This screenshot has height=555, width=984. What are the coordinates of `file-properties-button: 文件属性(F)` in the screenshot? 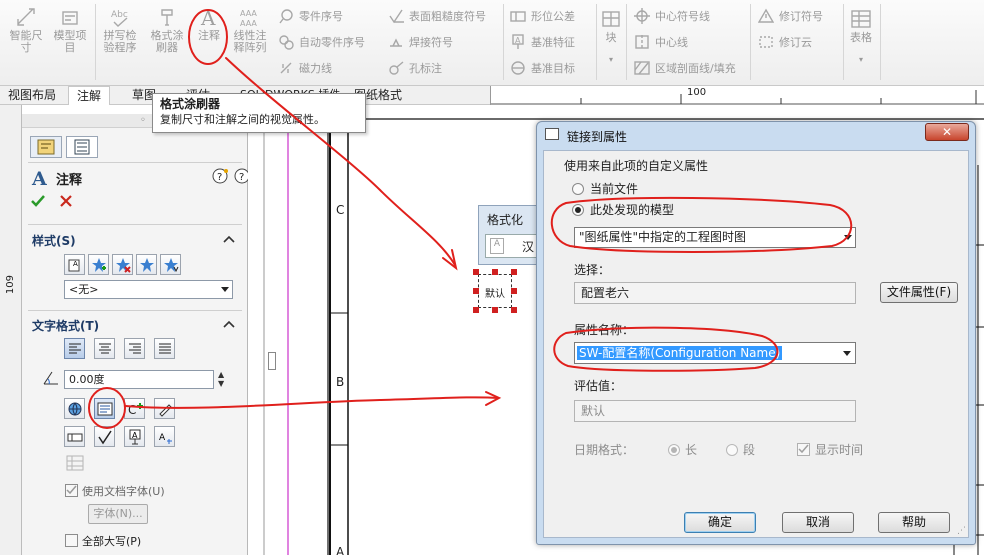 It's located at (919, 292).